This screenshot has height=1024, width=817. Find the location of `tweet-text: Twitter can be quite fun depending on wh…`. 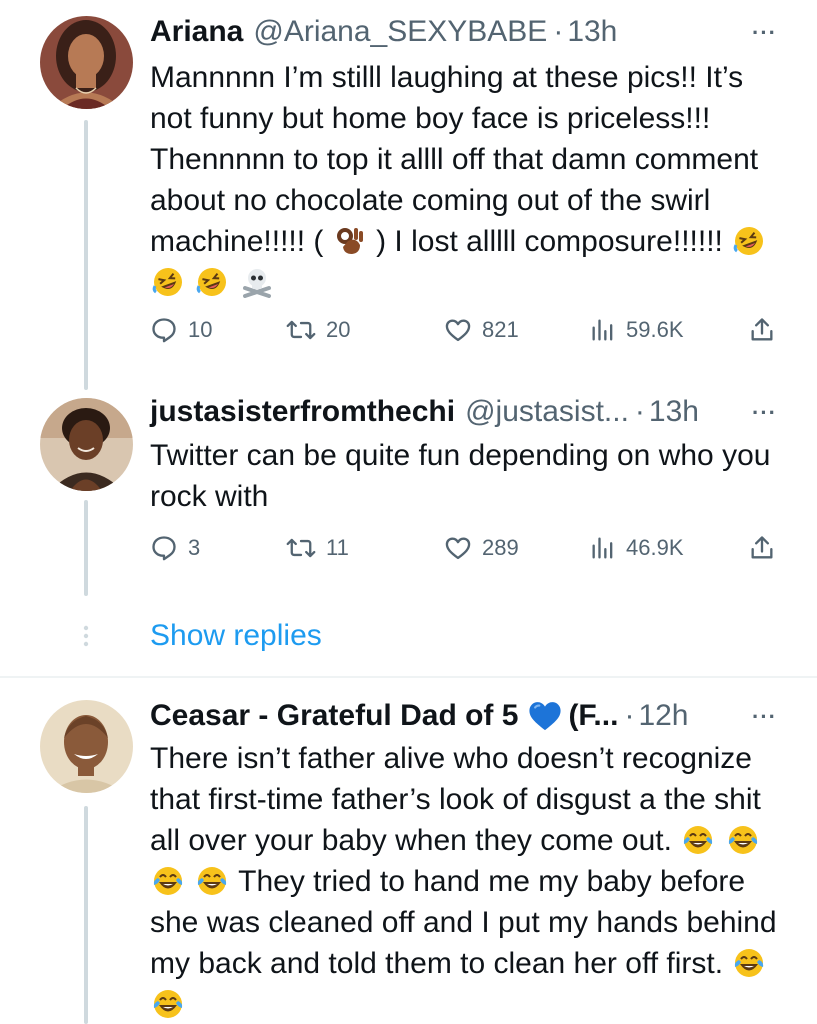

tweet-text: Twitter can be quite fun depending on wh… is located at coordinates (460, 476).